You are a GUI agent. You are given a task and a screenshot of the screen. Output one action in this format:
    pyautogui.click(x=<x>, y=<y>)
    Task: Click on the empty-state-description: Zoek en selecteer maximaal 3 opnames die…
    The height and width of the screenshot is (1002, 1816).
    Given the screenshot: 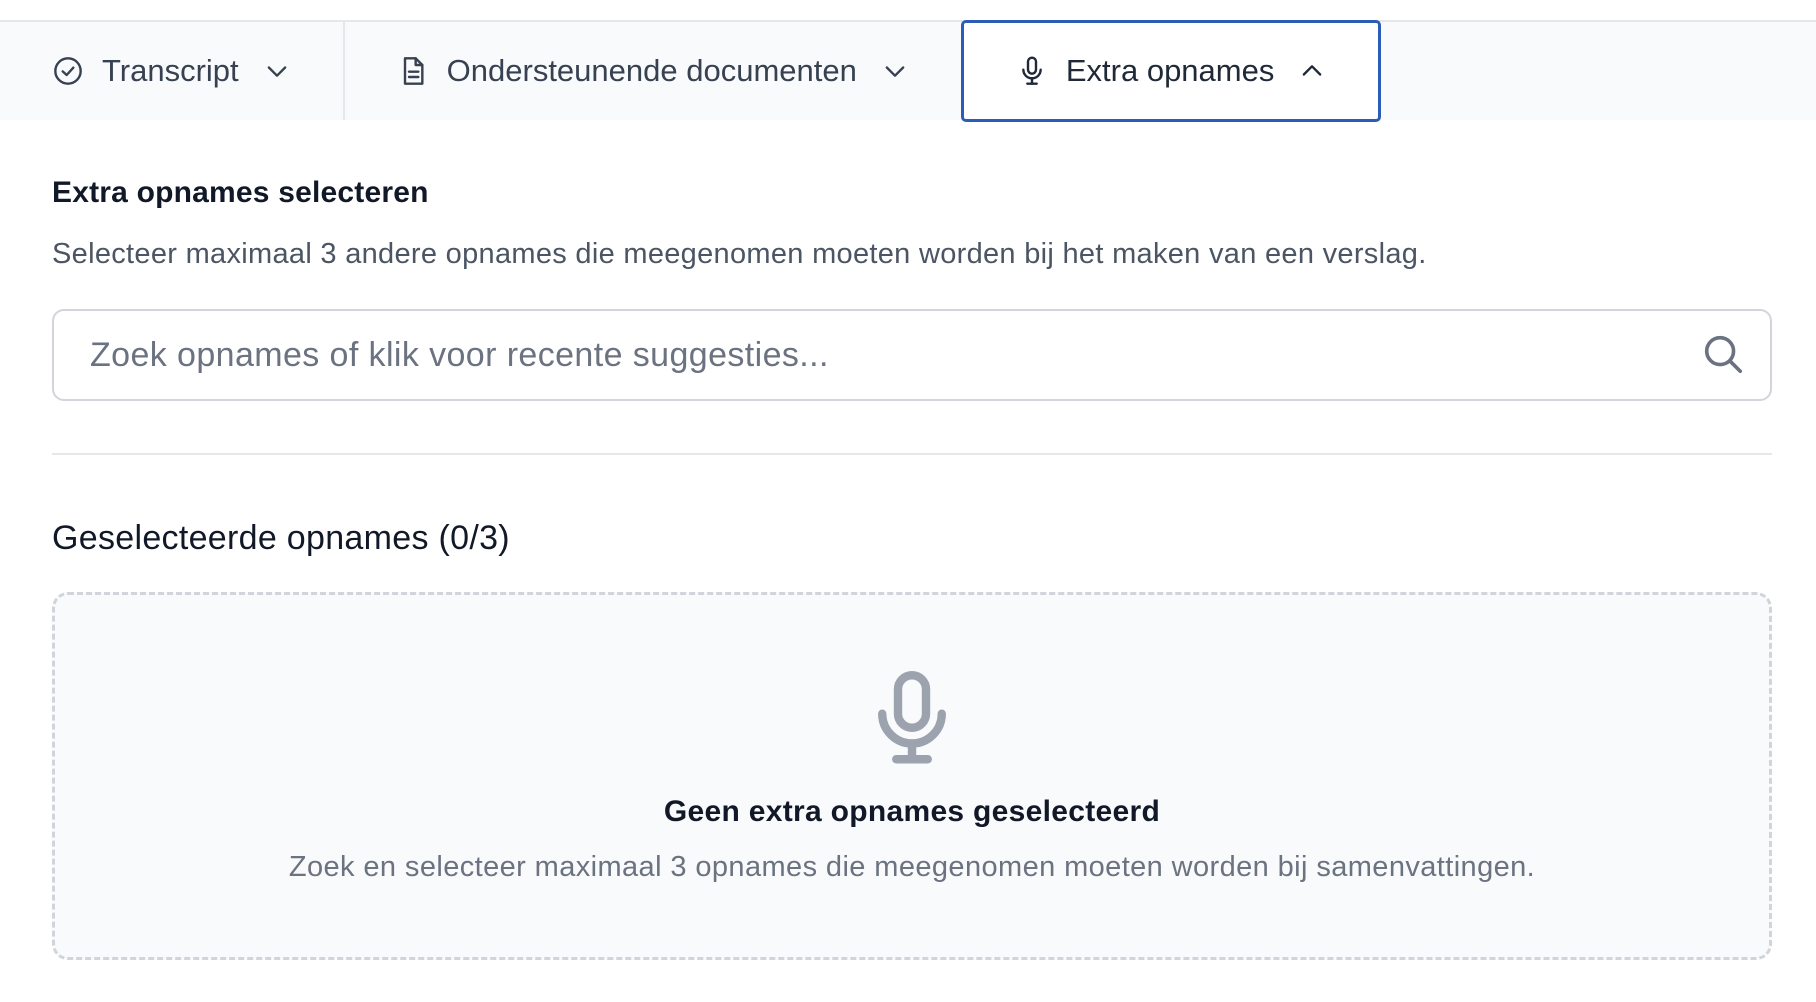 What is the action you would take?
    pyautogui.click(x=912, y=867)
    